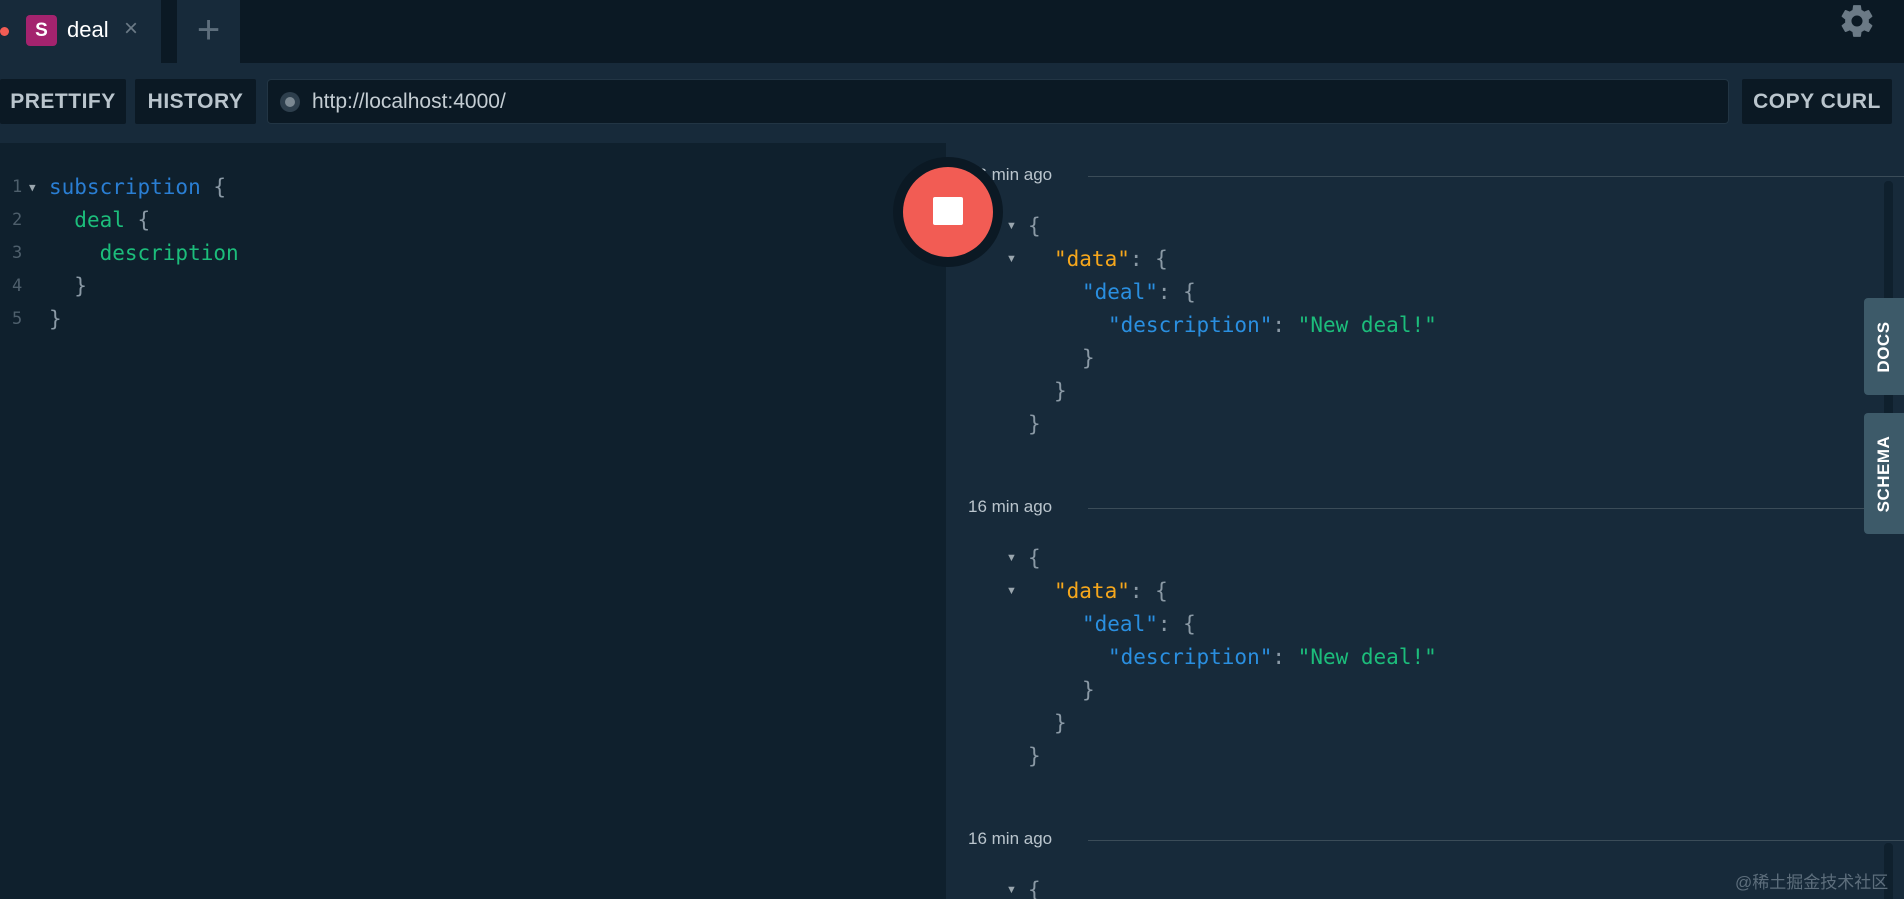 Image resolution: width=1904 pixels, height=899 pixels. I want to click on line-number: 1, so click(17, 187).